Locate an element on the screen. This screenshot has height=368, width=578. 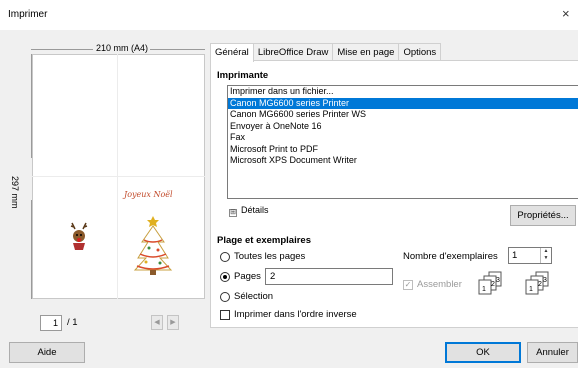
reindeer-image is located at coordinates (79, 236).